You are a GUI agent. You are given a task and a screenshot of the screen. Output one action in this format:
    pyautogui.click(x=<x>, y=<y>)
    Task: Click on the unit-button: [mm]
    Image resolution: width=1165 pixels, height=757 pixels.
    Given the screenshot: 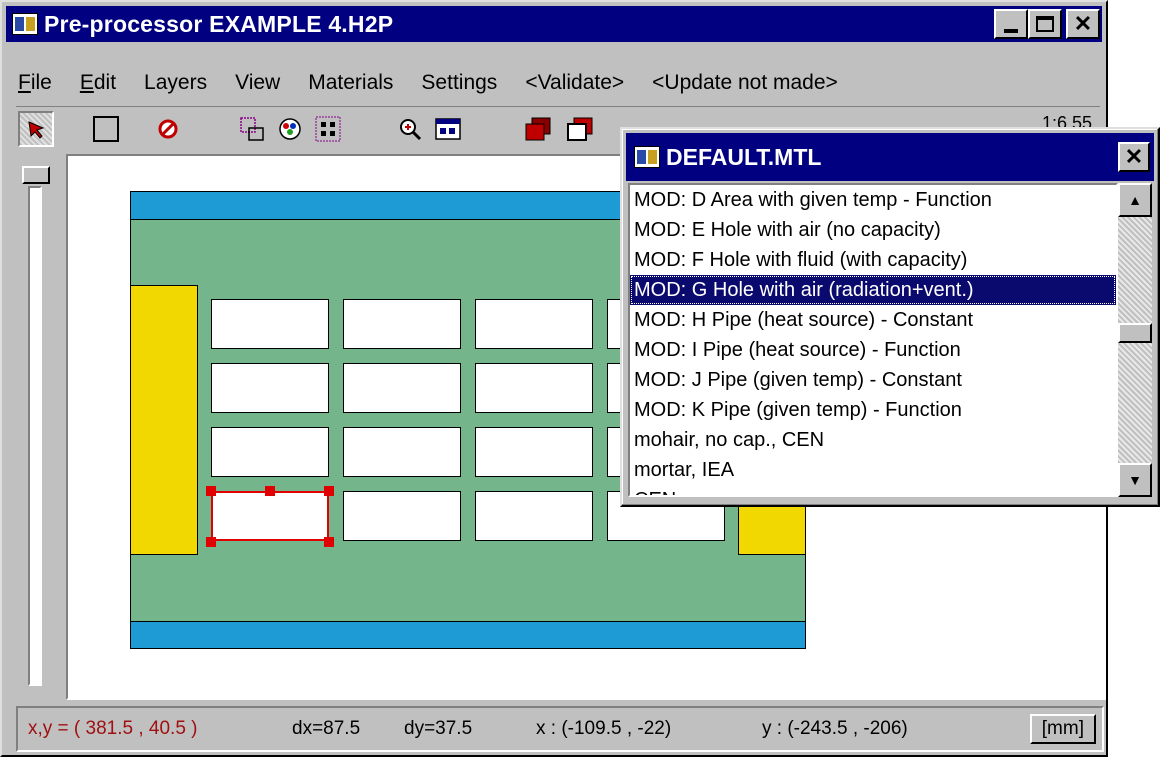 What is the action you would take?
    pyautogui.click(x=1062, y=729)
    